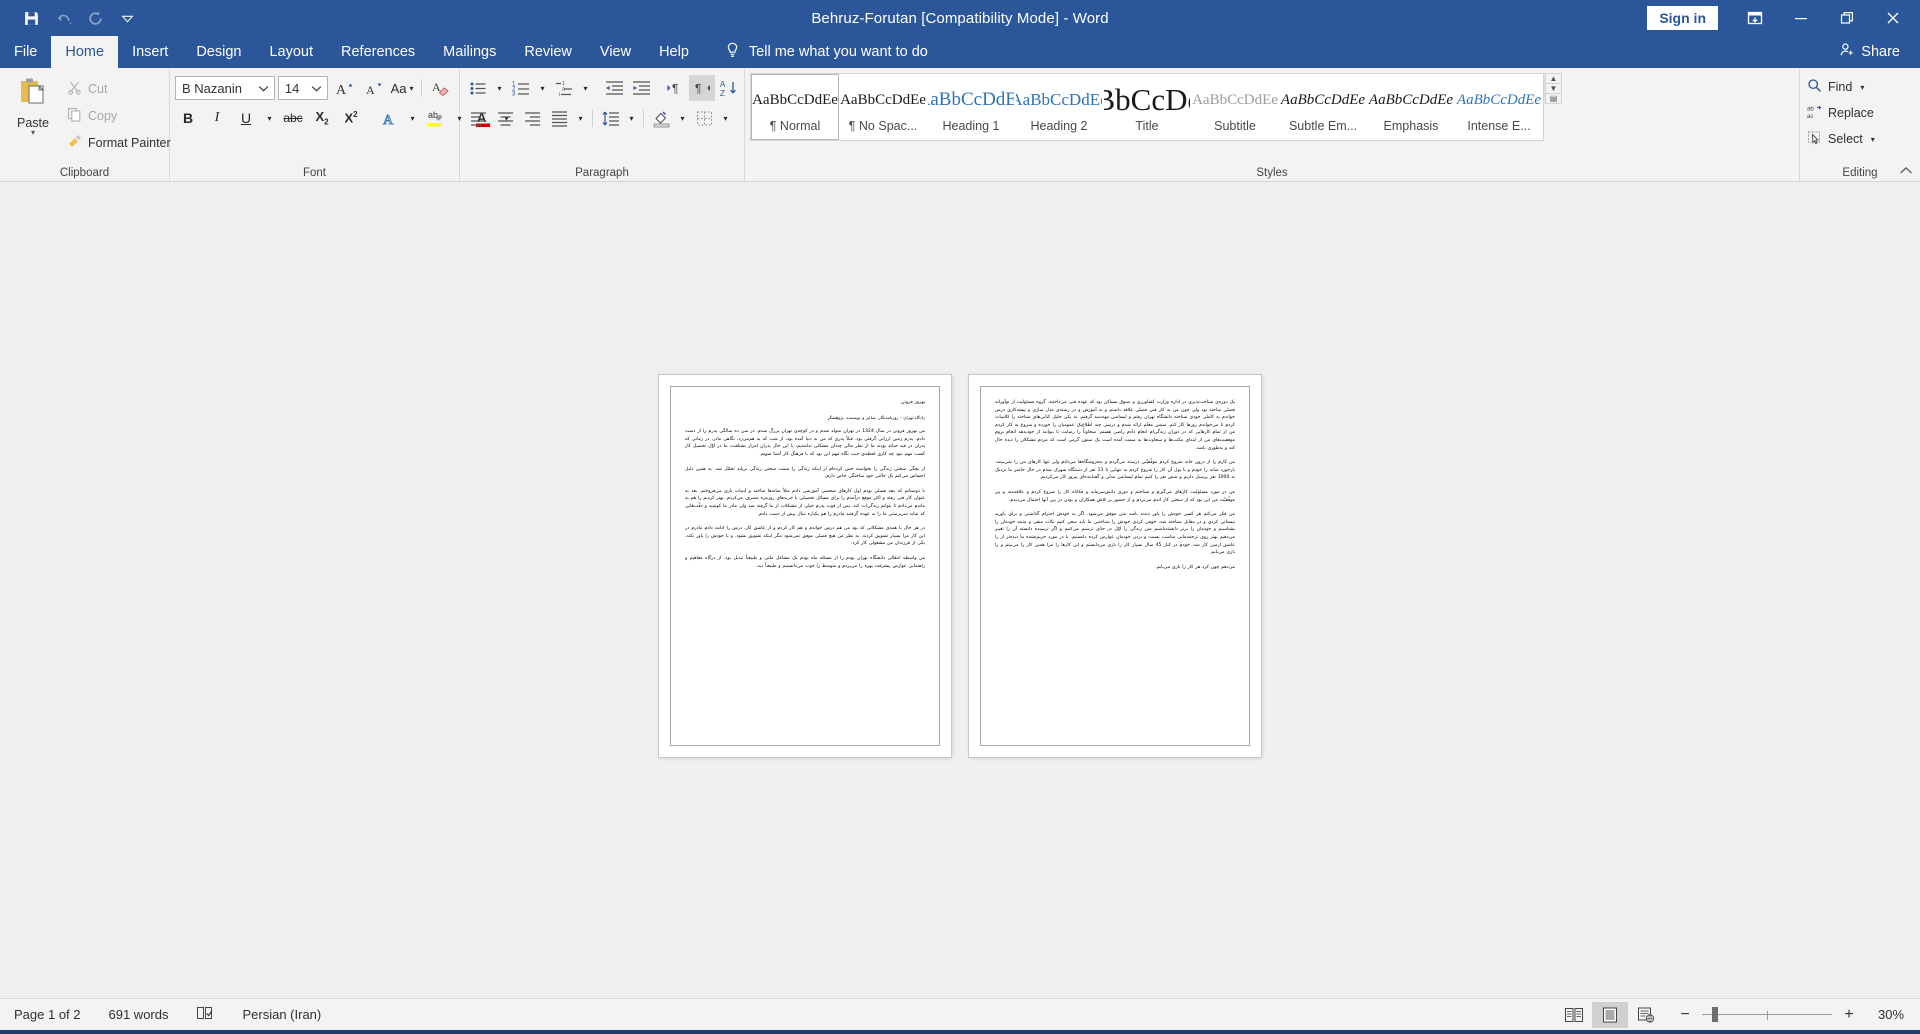 This screenshot has width=1920, height=1034. What do you see at coordinates (378, 52) in the screenshot?
I see `tab-references: References` at bounding box center [378, 52].